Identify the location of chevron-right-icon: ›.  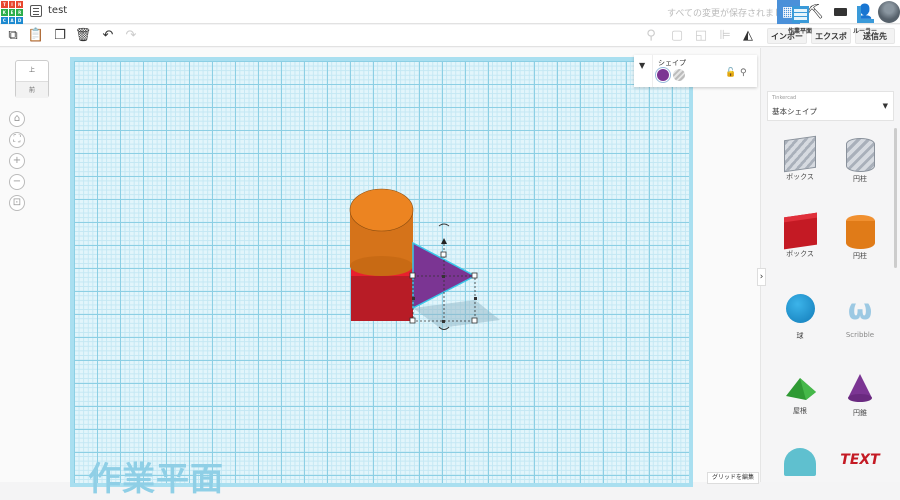
(761, 277).